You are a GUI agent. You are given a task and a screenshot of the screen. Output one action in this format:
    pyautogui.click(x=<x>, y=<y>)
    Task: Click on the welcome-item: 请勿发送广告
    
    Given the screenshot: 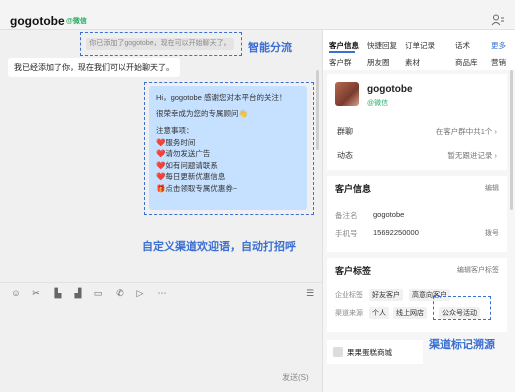 What is the action you would take?
    pyautogui.click(x=188, y=153)
    